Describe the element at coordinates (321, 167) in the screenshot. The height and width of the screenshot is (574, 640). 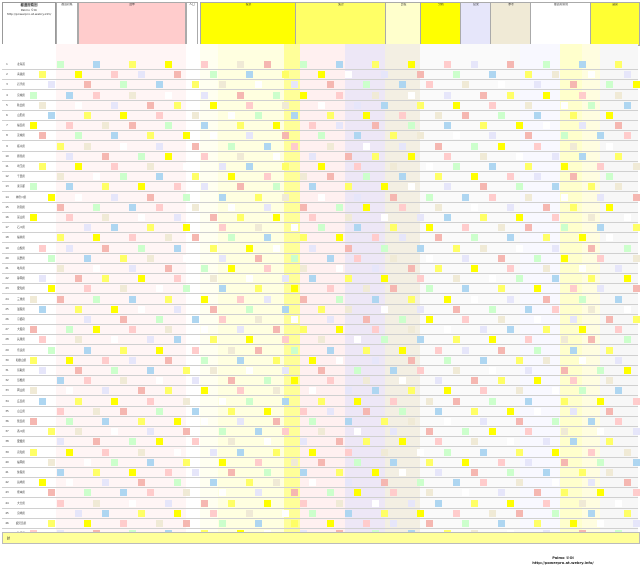
I see `table-row: 11 埼玉県` at that location.